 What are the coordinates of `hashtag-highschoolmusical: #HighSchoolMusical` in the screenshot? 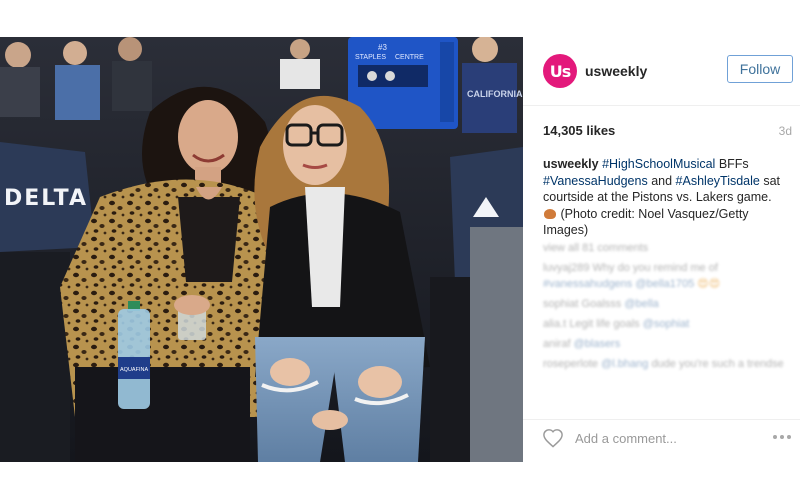 It's located at (658, 164).